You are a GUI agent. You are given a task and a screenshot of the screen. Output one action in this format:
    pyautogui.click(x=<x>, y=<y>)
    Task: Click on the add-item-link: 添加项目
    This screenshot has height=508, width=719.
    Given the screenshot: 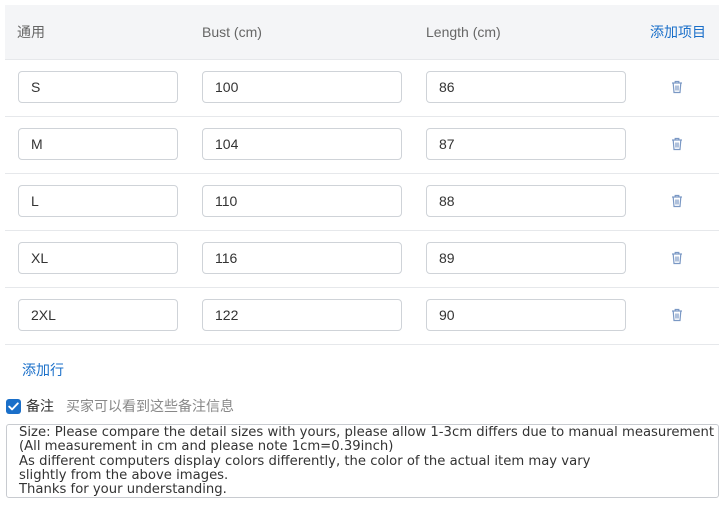 What is the action you would take?
    pyautogui.click(x=678, y=32)
    